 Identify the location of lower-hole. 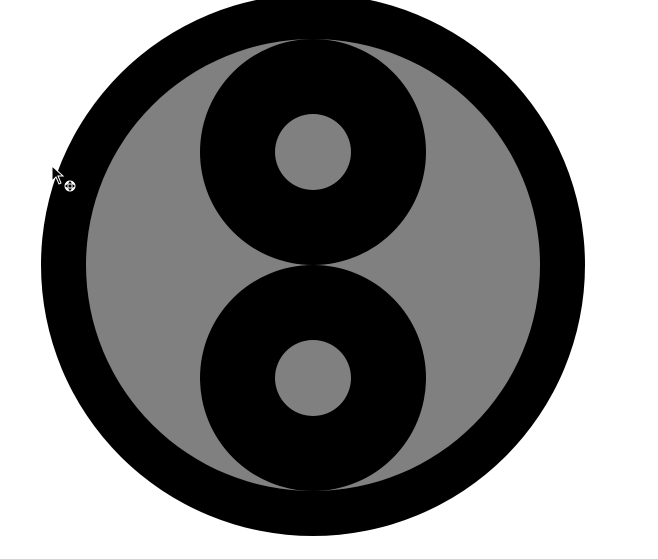
(313, 378).